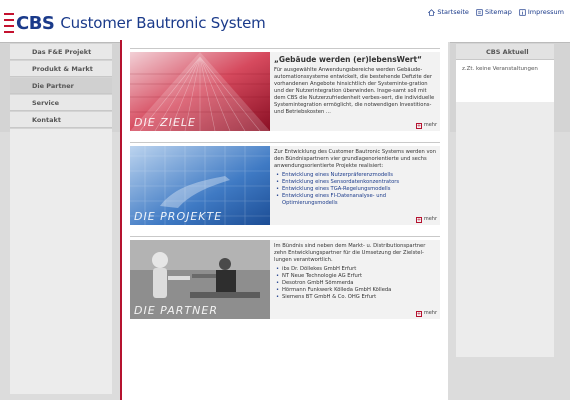 This screenshot has width=570, height=400. What do you see at coordinates (355, 297) in the screenshot?
I see `partner-item: Siemens BT GmbH & Co. OHG Erfurt` at bounding box center [355, 297].